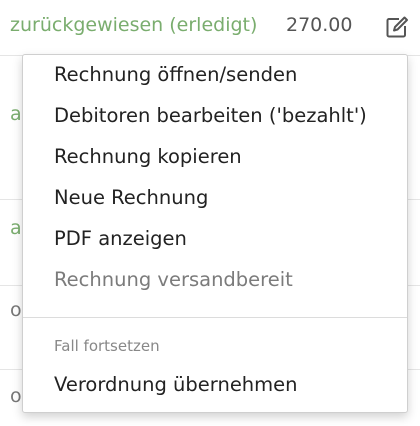  Describe the element at coordinates (215, 198) in the screenshot. I see `menu-item-new-invoice: Neue Rechnung` at that location.